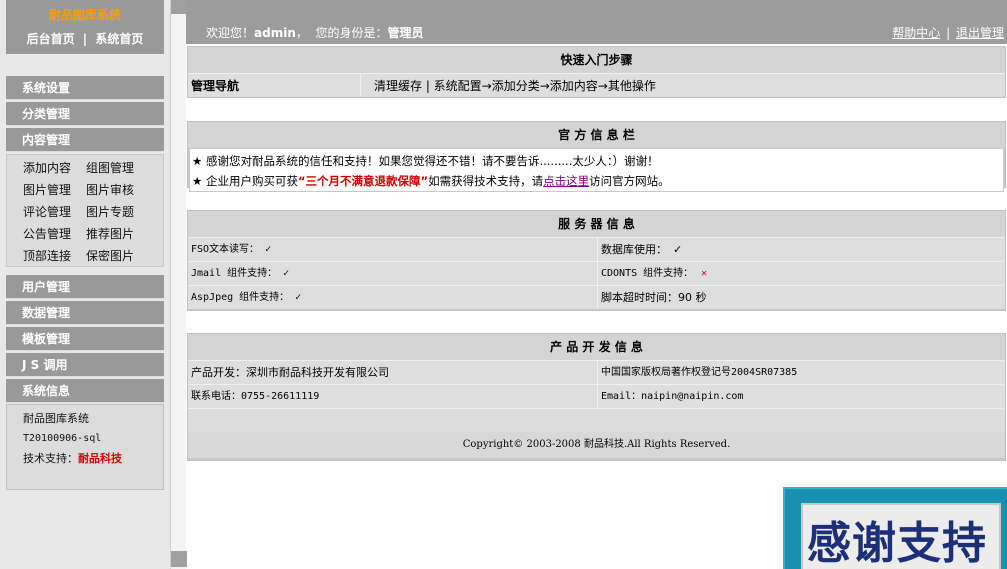  Describe the element at coordinates (84, 15) in the screenshot. I see `logo-title: 耐品图库系统` at that location.